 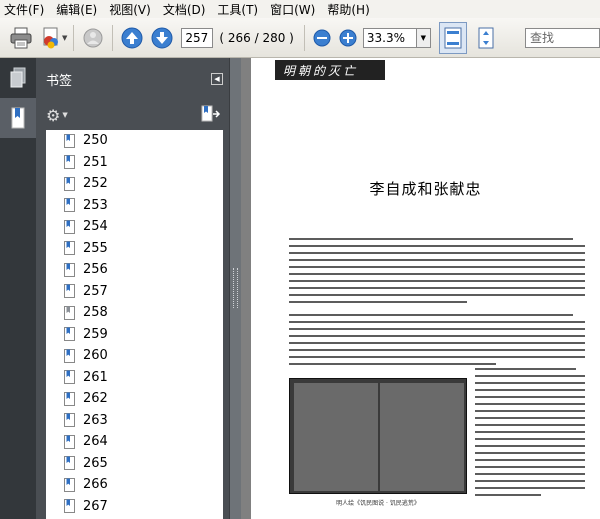 I want to click on bookmark-item: 265, so click(x=134, y=464).